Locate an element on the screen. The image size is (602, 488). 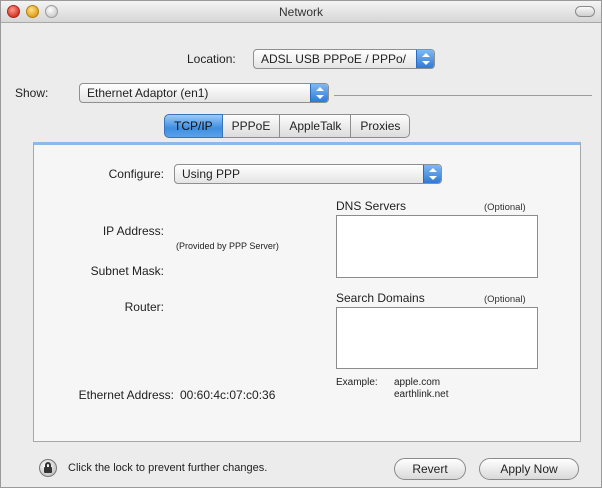
dns-servers-label: DNS Servers is located at coordinates (371, 206).